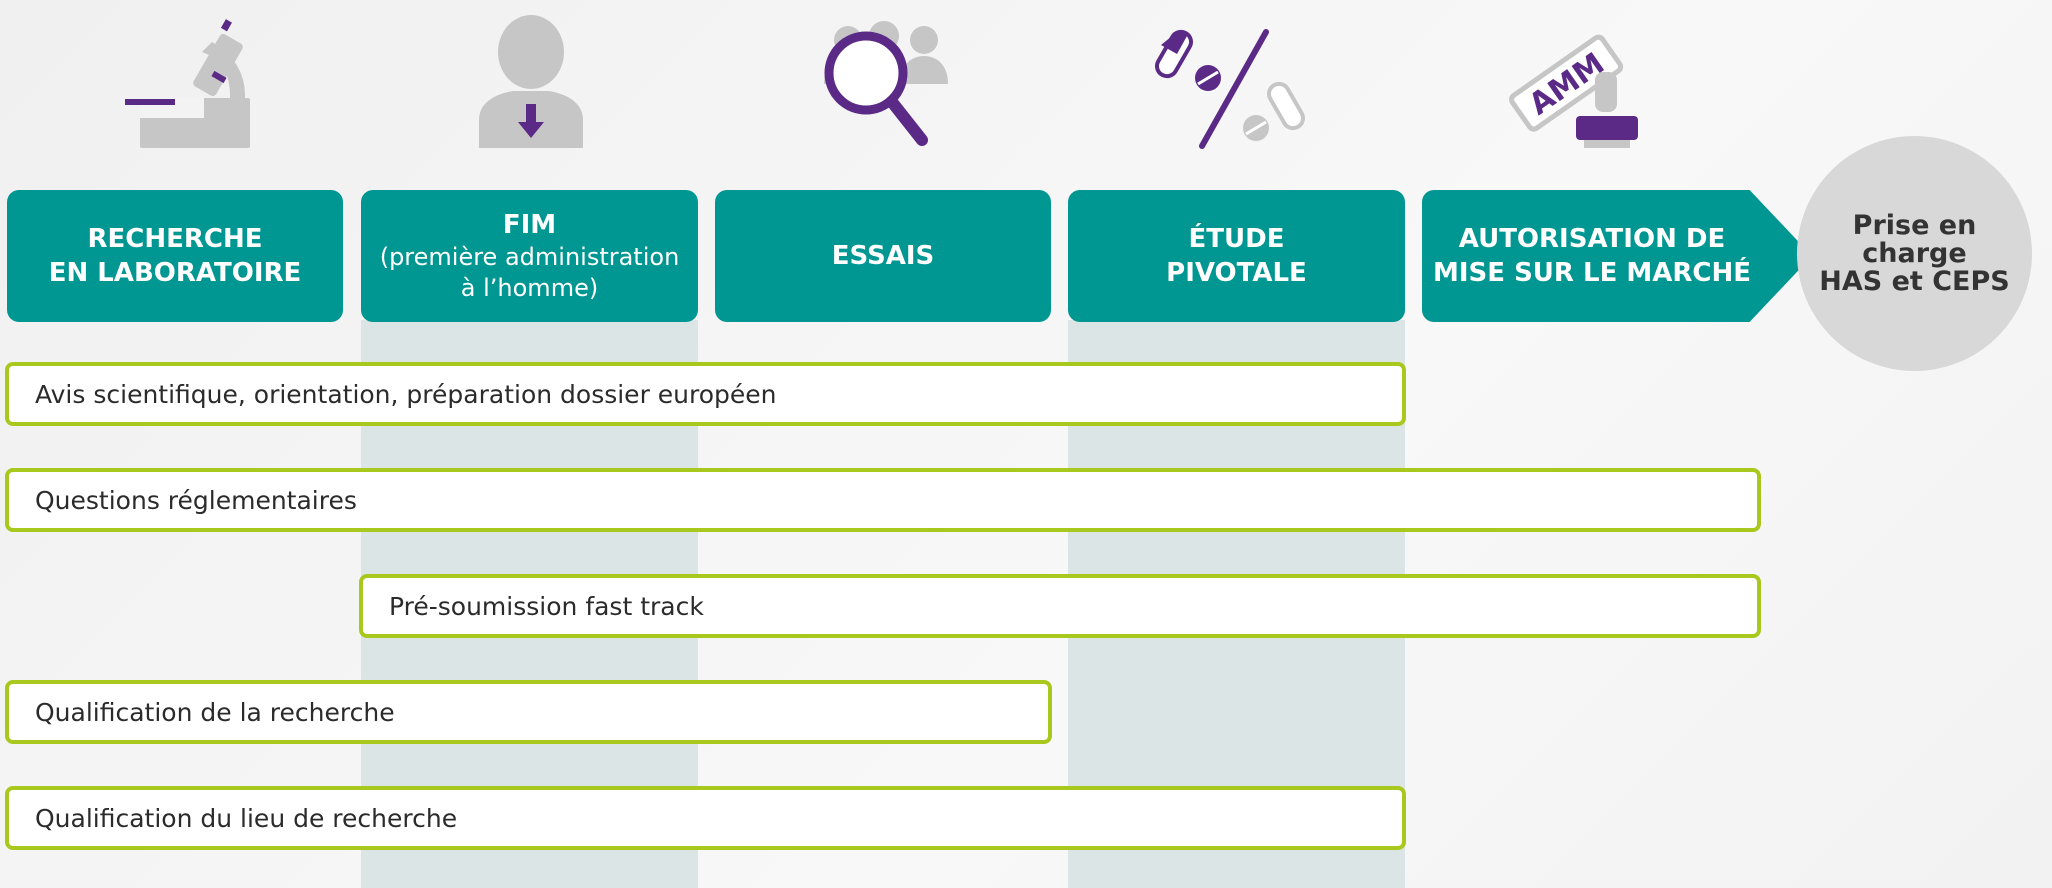 The width and height of the screenshot is (2052, 888). Describe the element at coordinates (1060, 606) in the screenshot. I see `service-bar-pre-soumission: Pré-soumission fast track` at that location.